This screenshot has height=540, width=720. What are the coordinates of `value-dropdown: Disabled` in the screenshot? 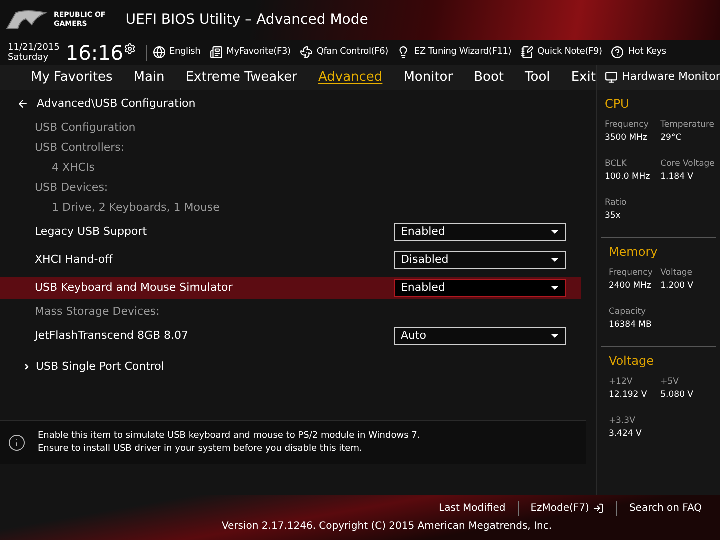 It's located at (480, 260).